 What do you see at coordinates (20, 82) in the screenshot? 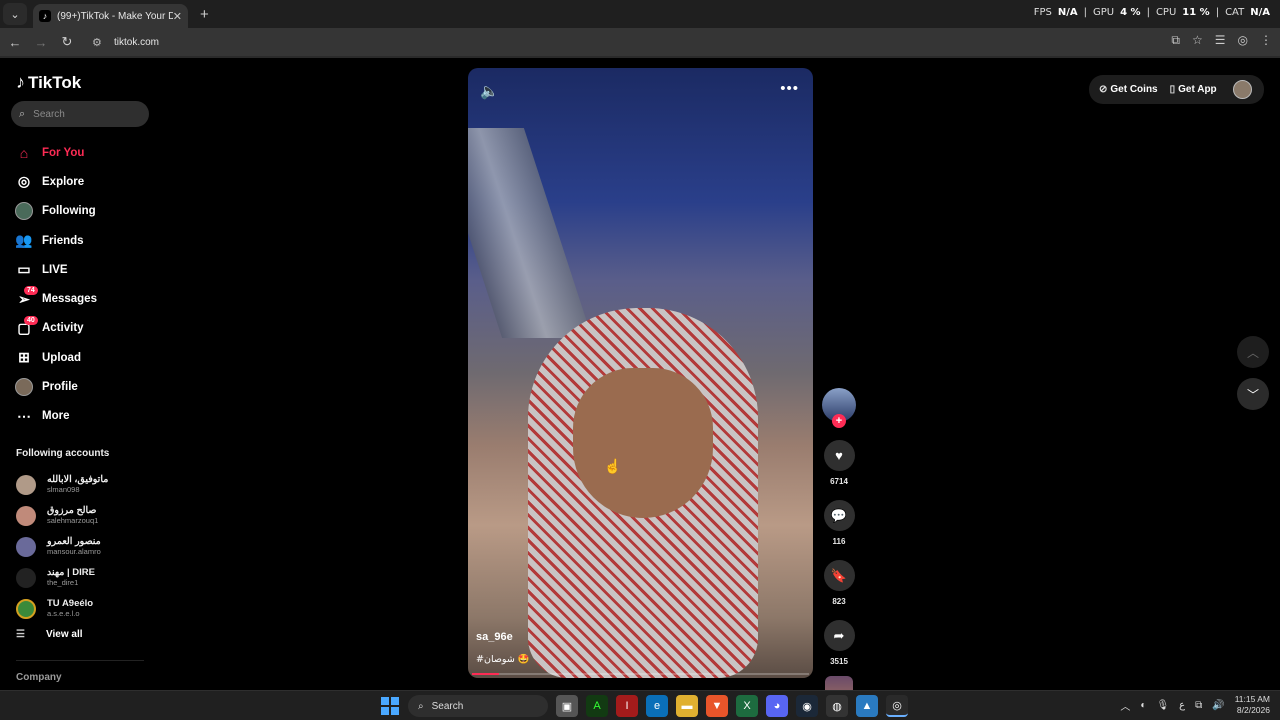
I see `tiktok-note-icon: ♪` at bounding box center [20, 82].